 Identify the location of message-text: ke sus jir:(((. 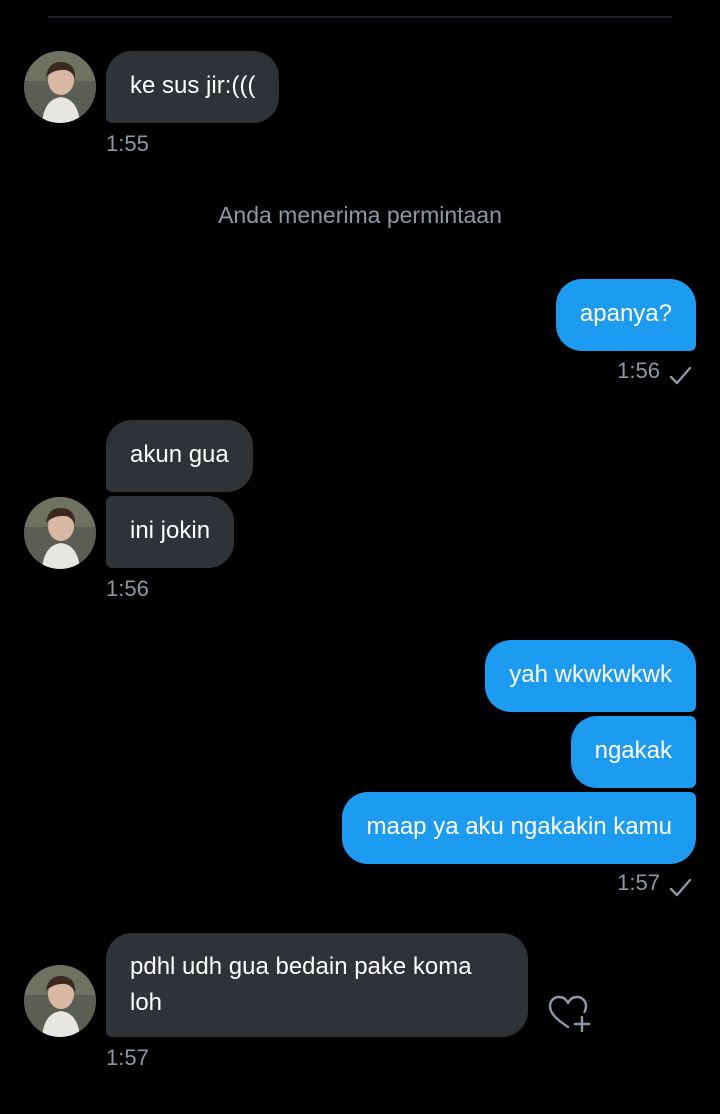
(193, 85).